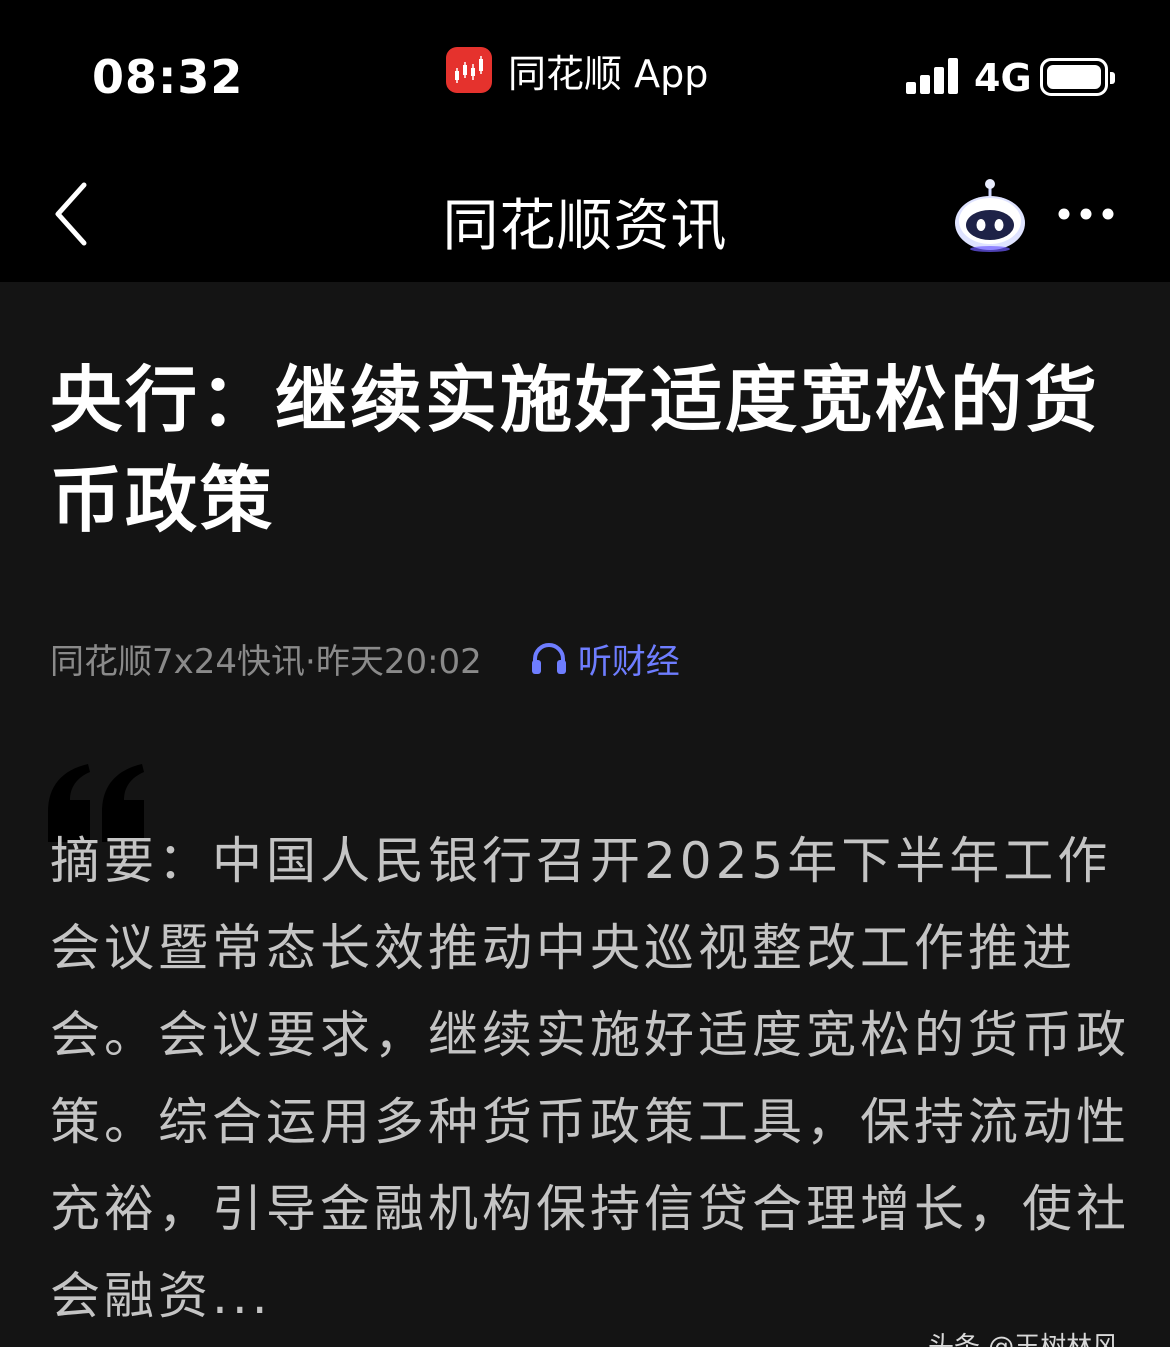  What do you see at coordinates (1023, 1339) in the screenshot?
I see `watermark: 头条 @王树林风` at bounding box center [1023, 1339].